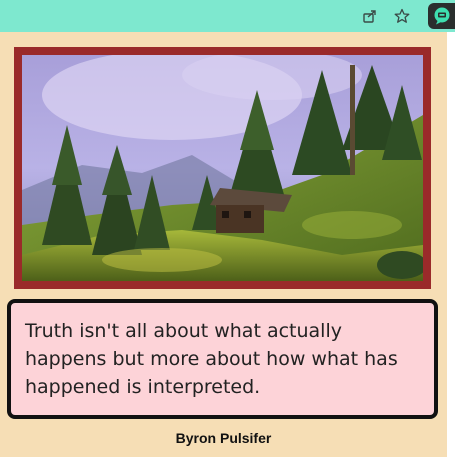 The width and height of the screenshot is (455, 457). Describe the element at coordinates (209, 15) in the screenshot. I see `address-bar-area` at that location.